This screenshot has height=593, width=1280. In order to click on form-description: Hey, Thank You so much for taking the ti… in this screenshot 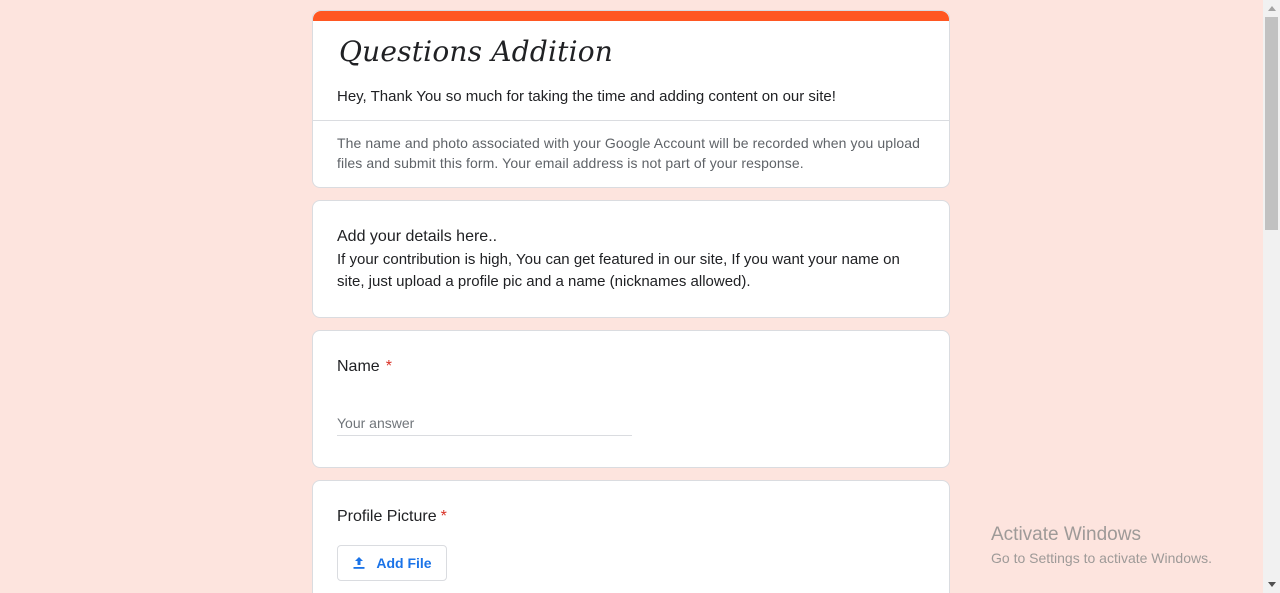, I will do `click(586, 96)`.